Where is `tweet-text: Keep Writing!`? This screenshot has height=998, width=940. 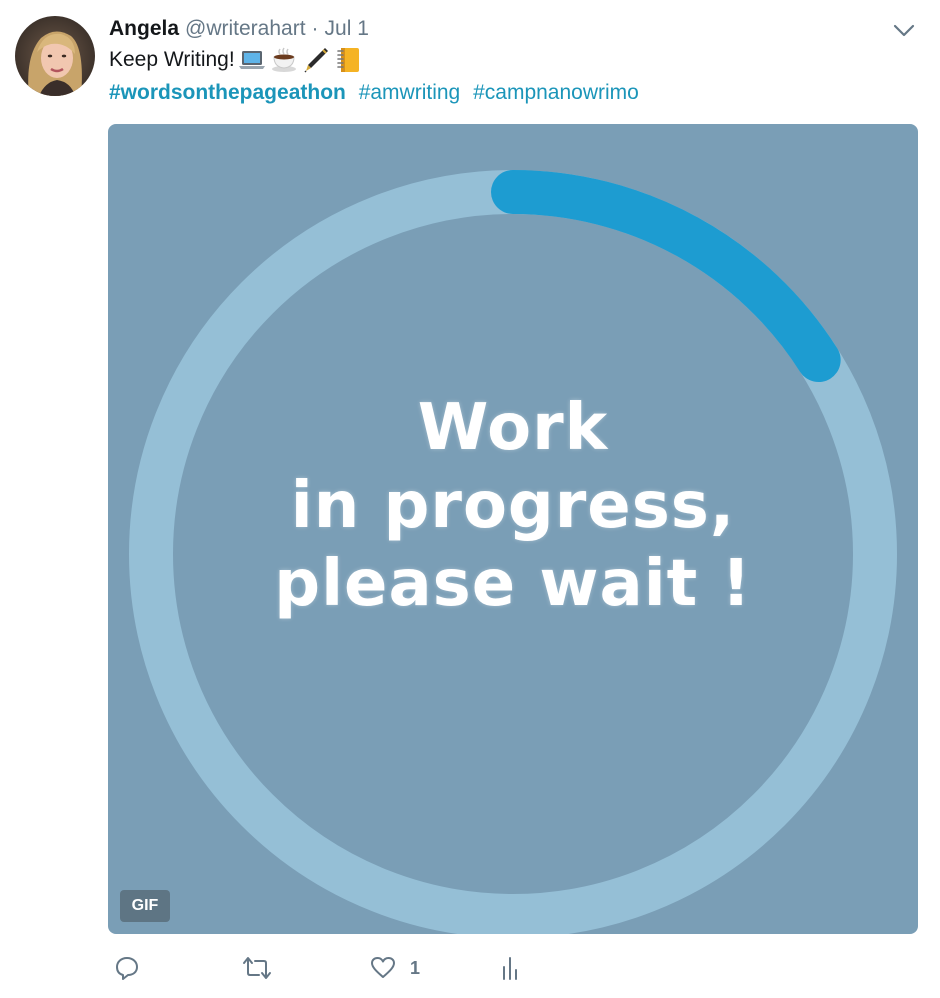
tweet-text: Keep Writing! is located at coordinates (236, 60).